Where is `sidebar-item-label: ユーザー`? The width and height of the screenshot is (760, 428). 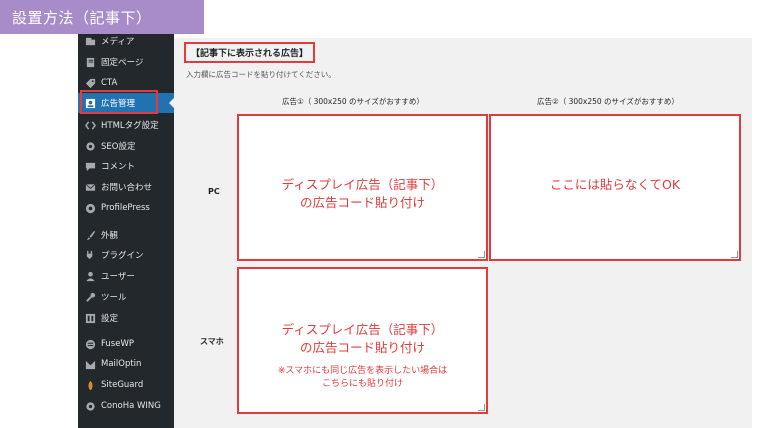 sidebar-item-label: ユーザー is located at coordinates (118, 277).